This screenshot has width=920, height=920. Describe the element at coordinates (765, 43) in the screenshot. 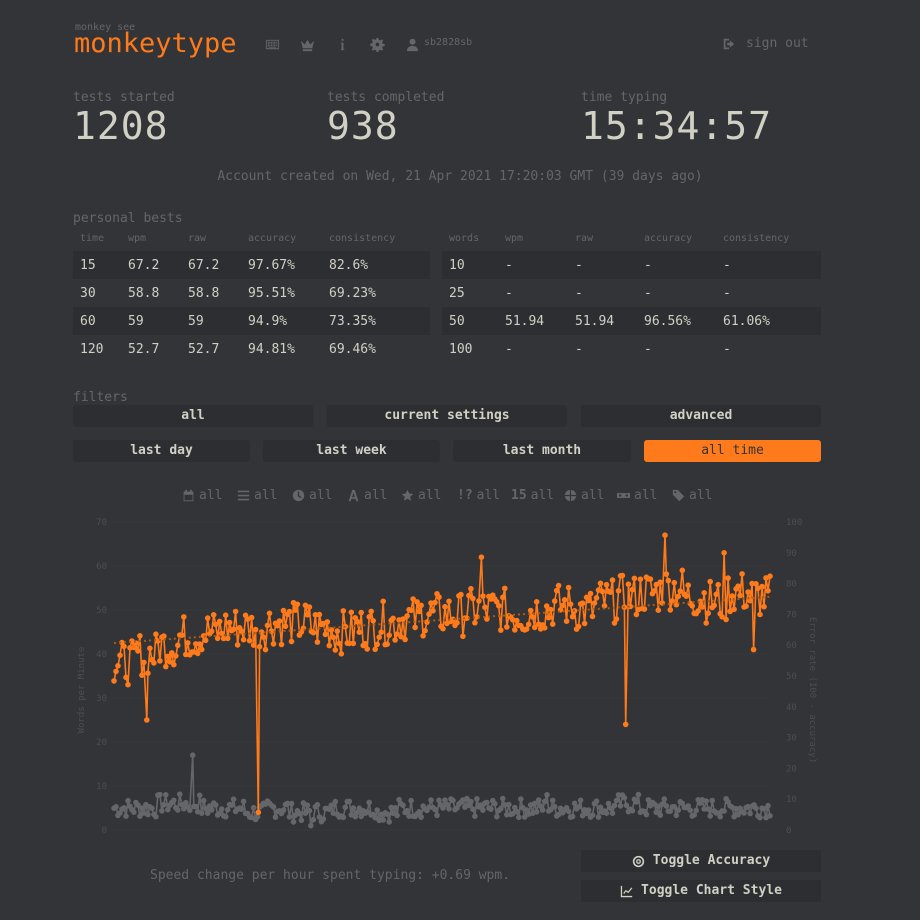

I see `sign-out-button: sign out` at that location.